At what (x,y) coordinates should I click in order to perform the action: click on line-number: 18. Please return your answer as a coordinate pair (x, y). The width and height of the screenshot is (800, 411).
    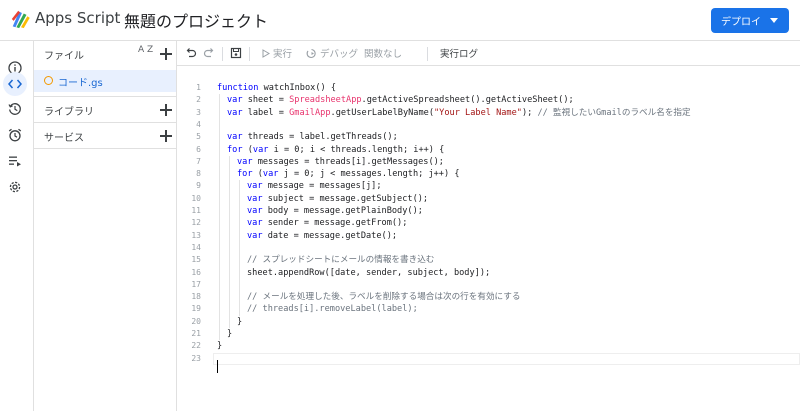
    Looking at the image, I should click on (196, 297).